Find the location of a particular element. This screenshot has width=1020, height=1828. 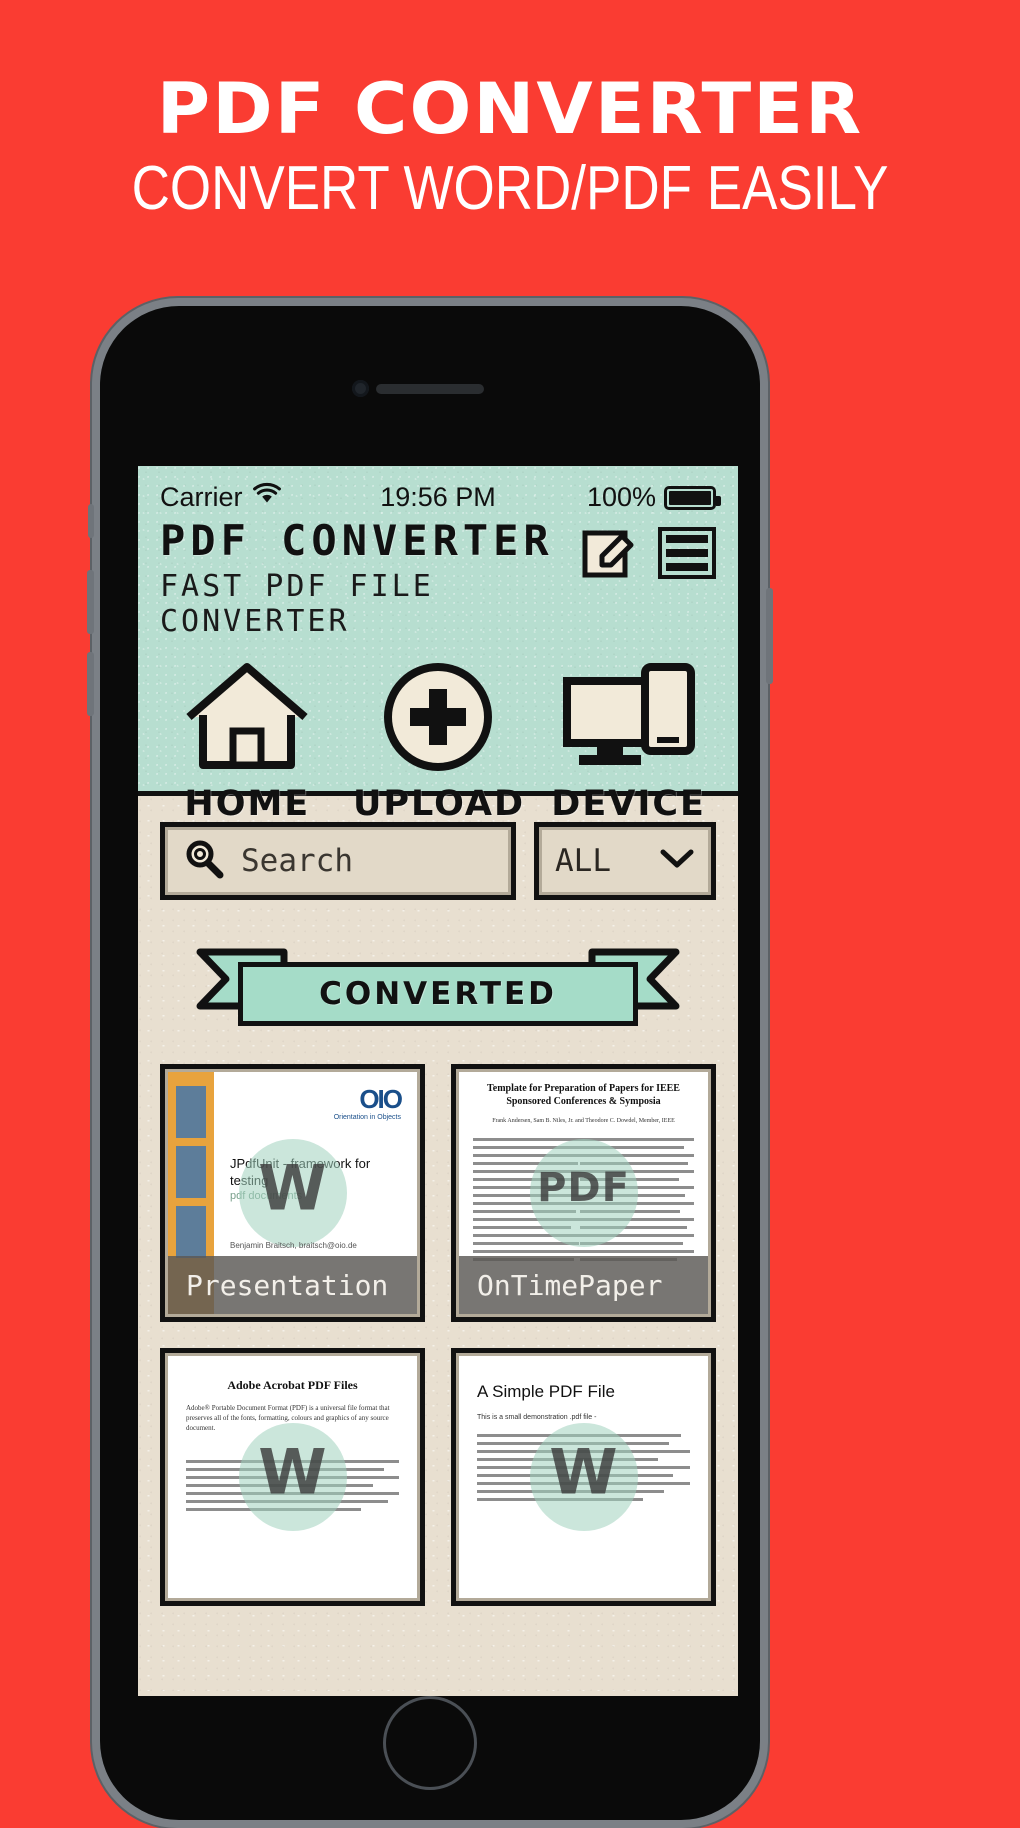

ribbon-banner: CONVERTED is located at coordinates (438, 994).